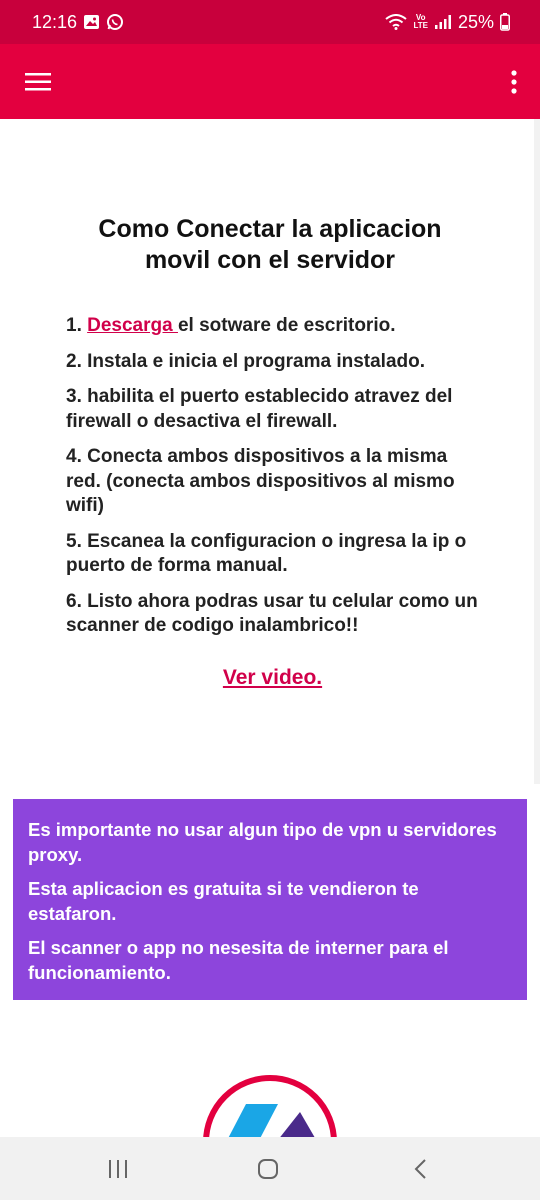 This screenshot has width=540, height=1200. Describe the element at coordinates (420, 1169) in the screenshot. I see `back-icon` at that location.